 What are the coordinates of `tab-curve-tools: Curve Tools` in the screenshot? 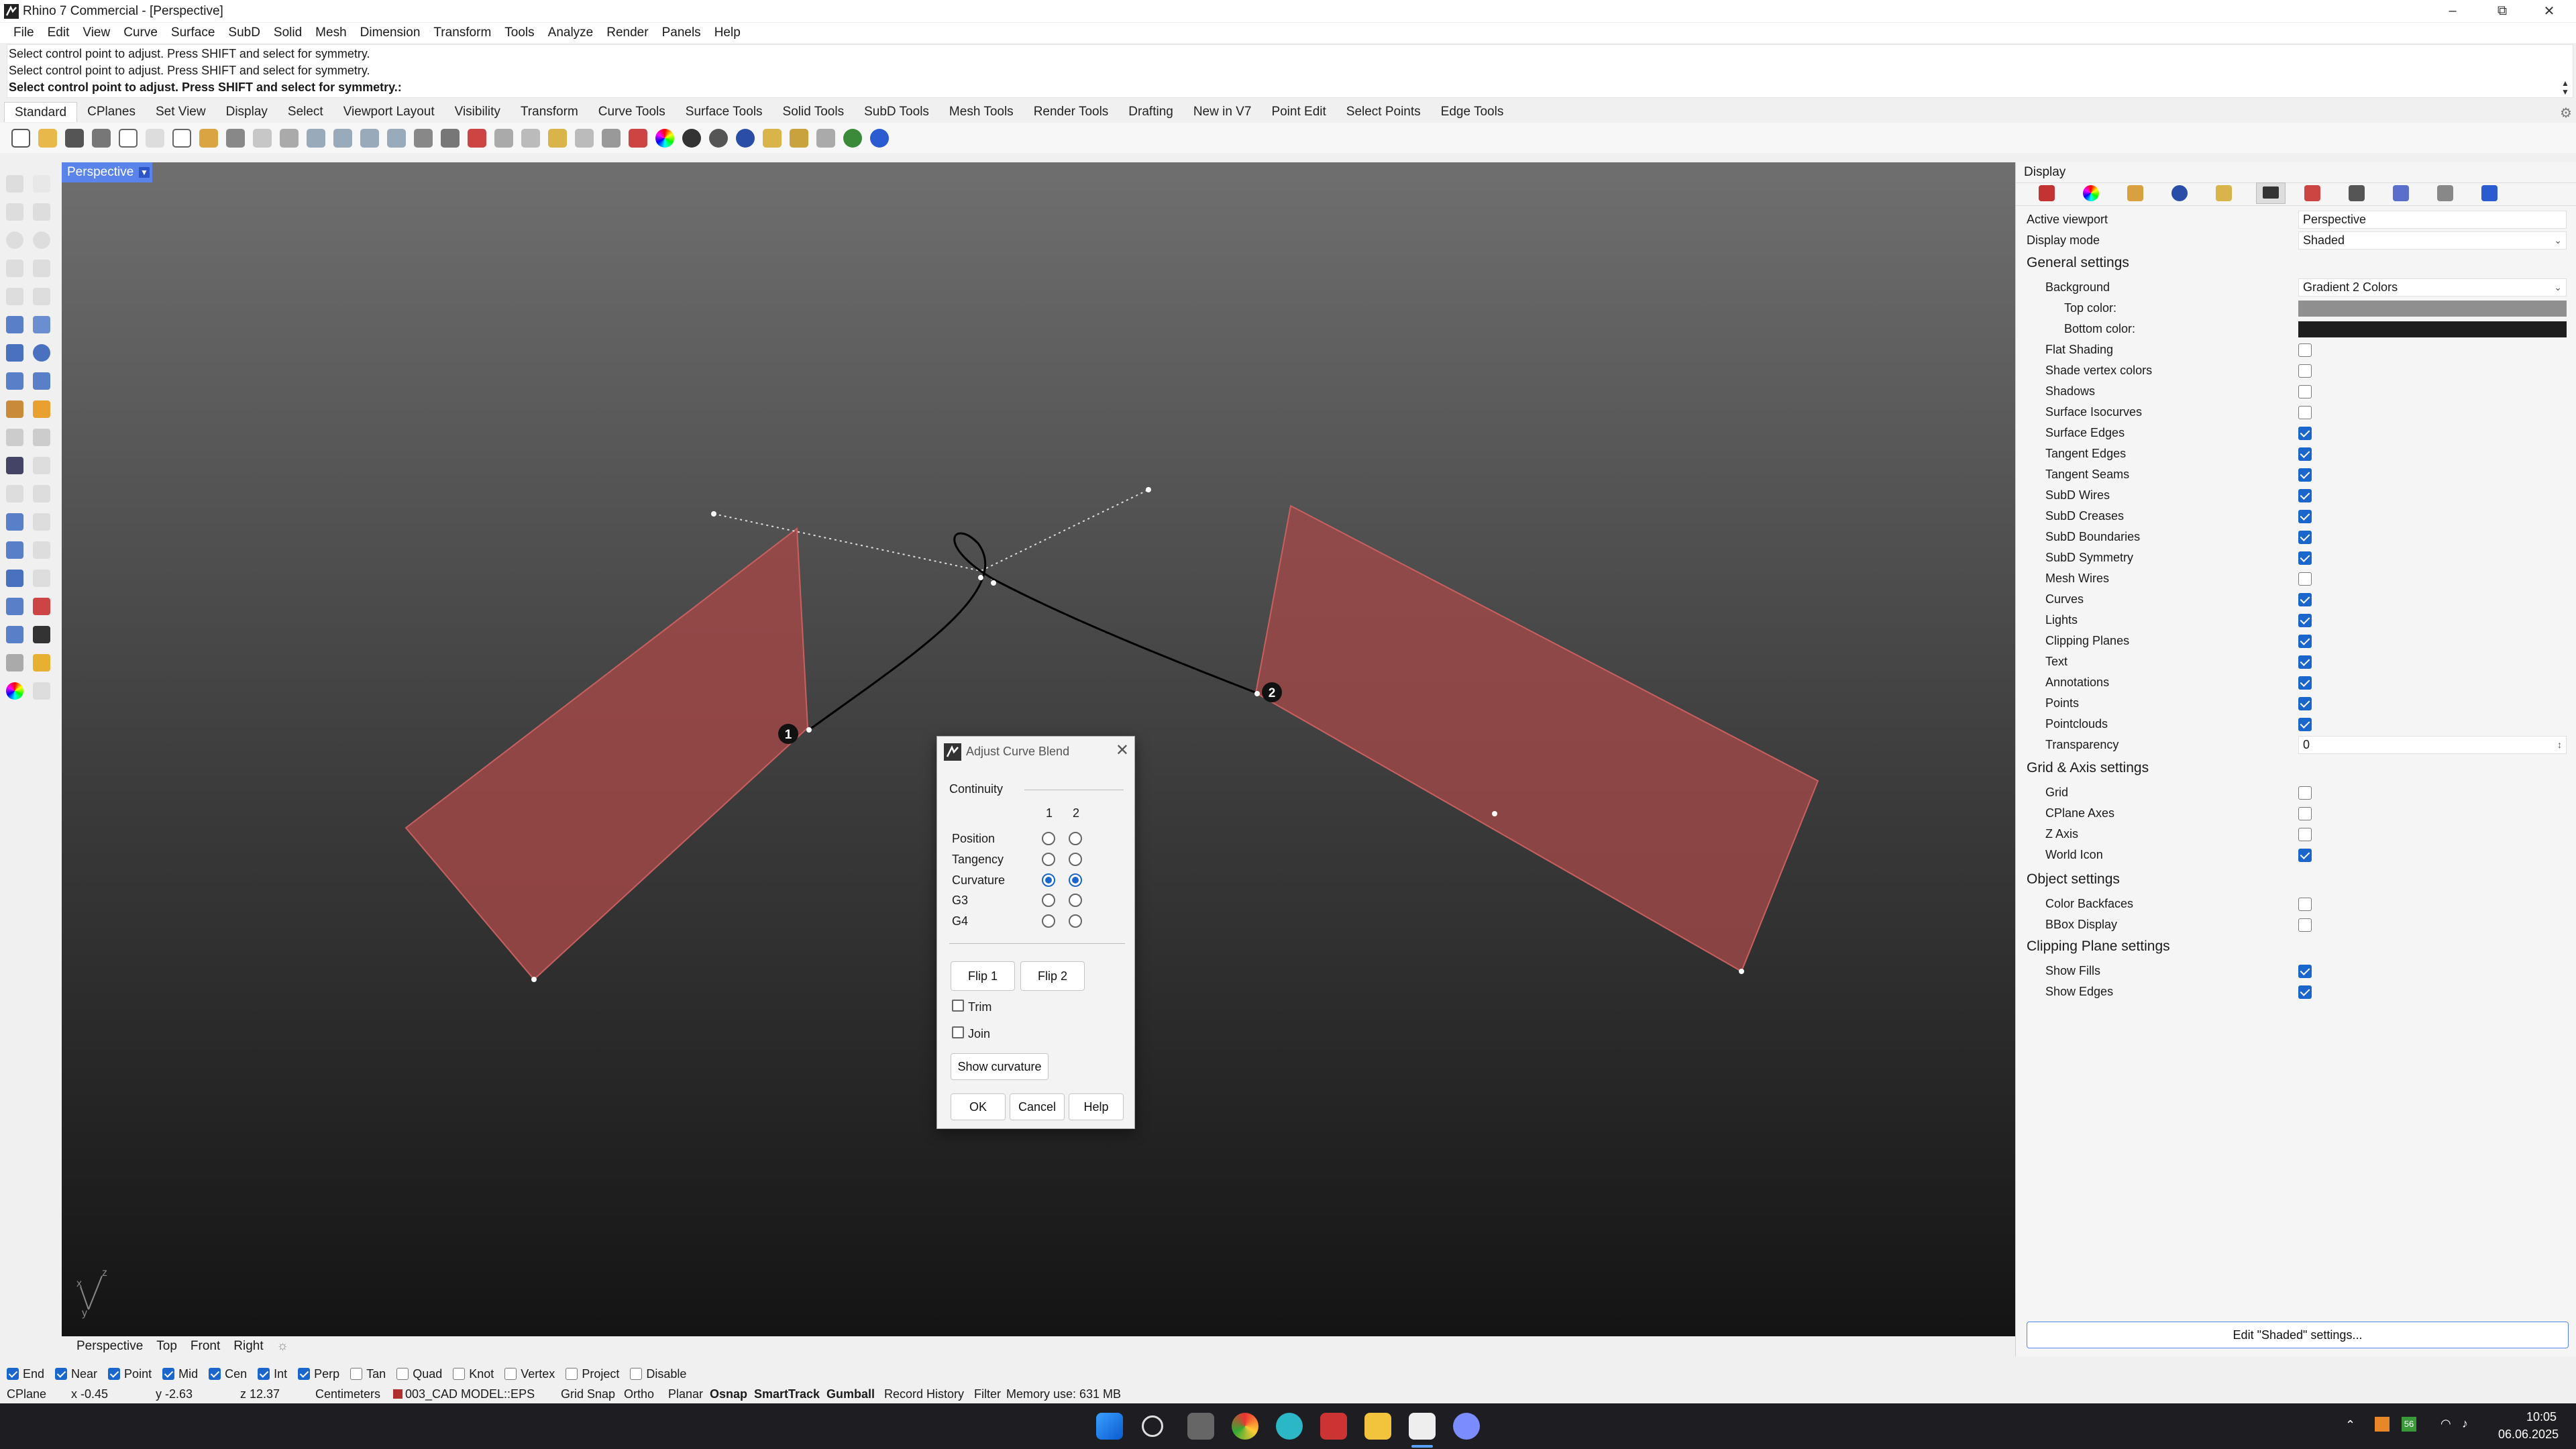 It's located at (632, 112).